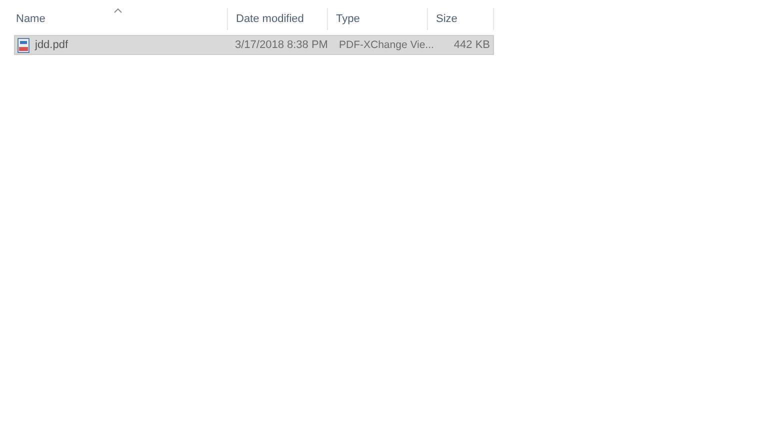 The image size is (768, 438). What do you see at coordinates (461, 19) in the screenshot?
I see `column-header: Size` at bounding box center [461, 19].